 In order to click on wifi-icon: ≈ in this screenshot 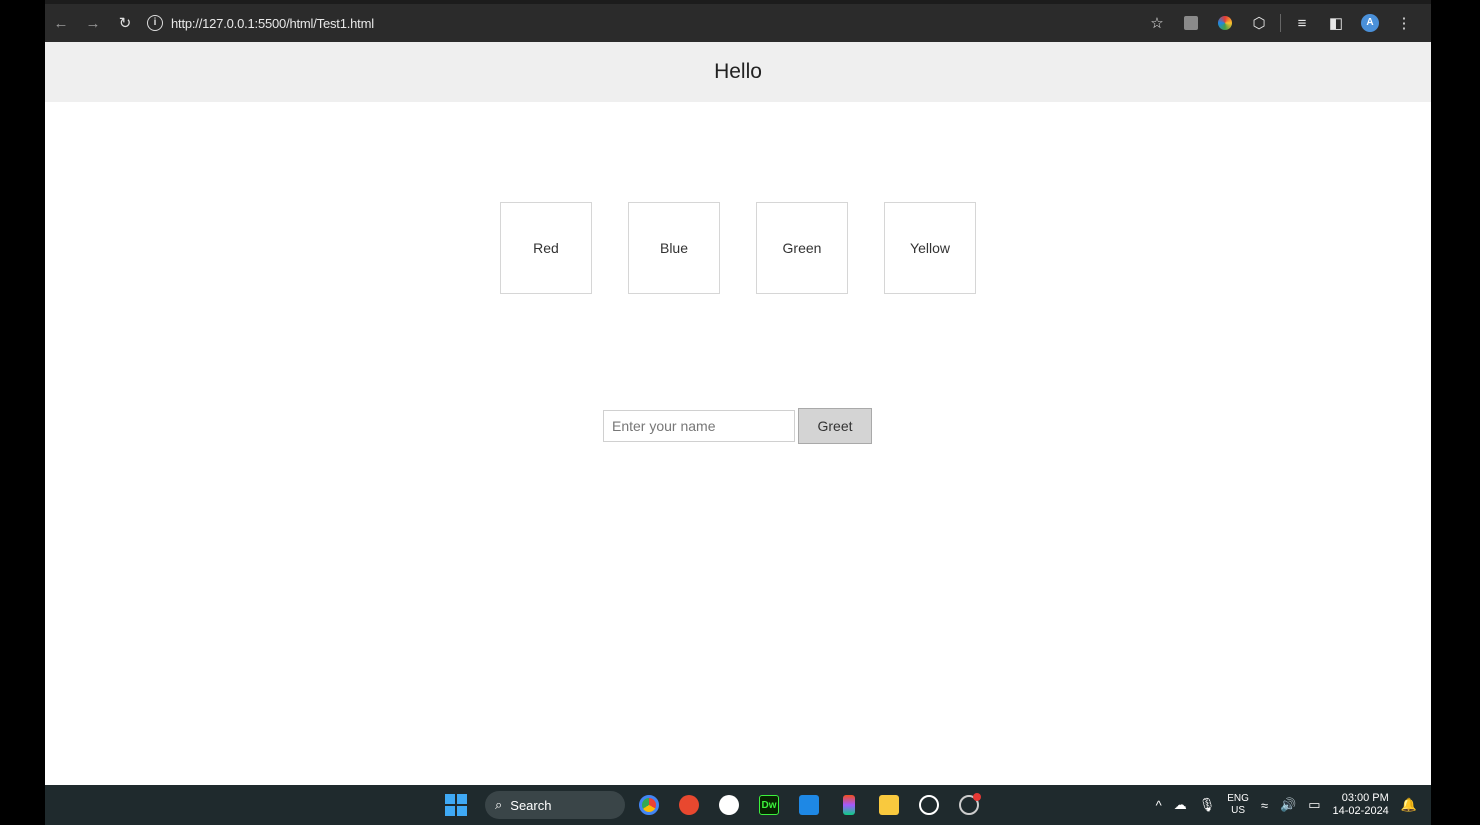, I will do `click(1264, 805)`.